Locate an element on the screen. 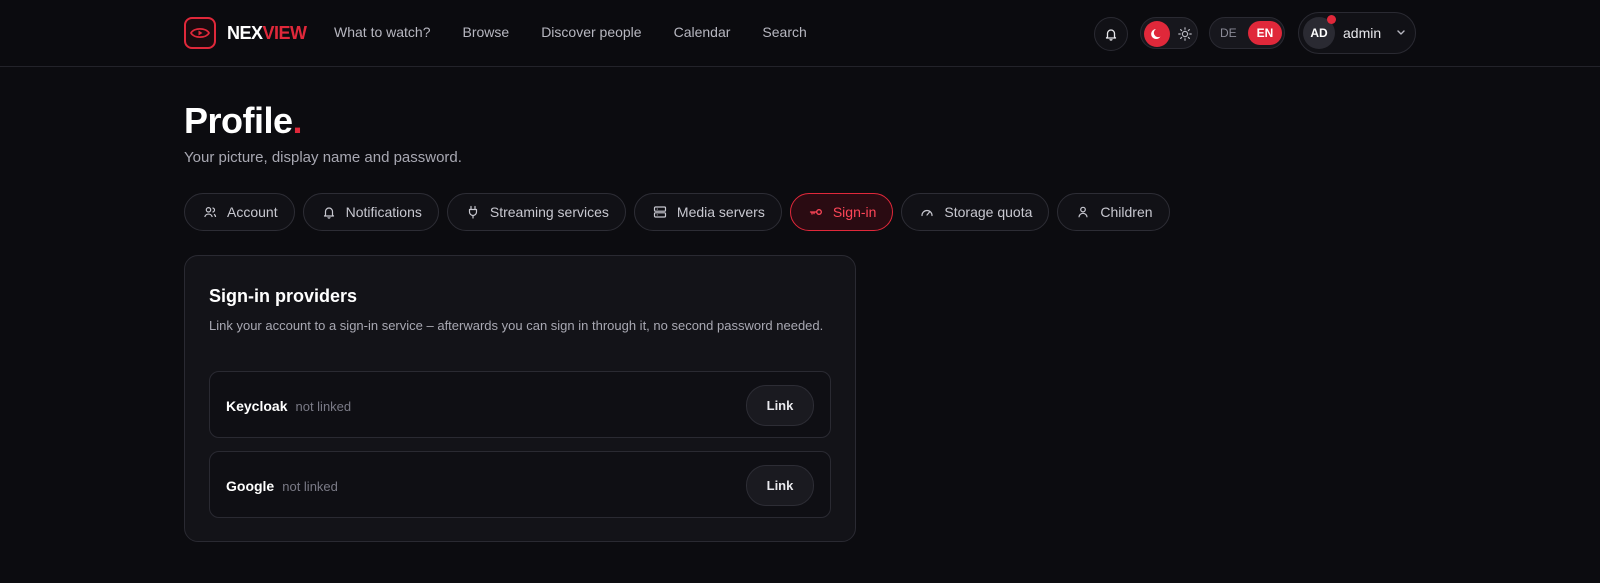 The width and height of the screenshot is (1600, 583). brand-name: NEXVIEW is located at coordinates (267, 33).